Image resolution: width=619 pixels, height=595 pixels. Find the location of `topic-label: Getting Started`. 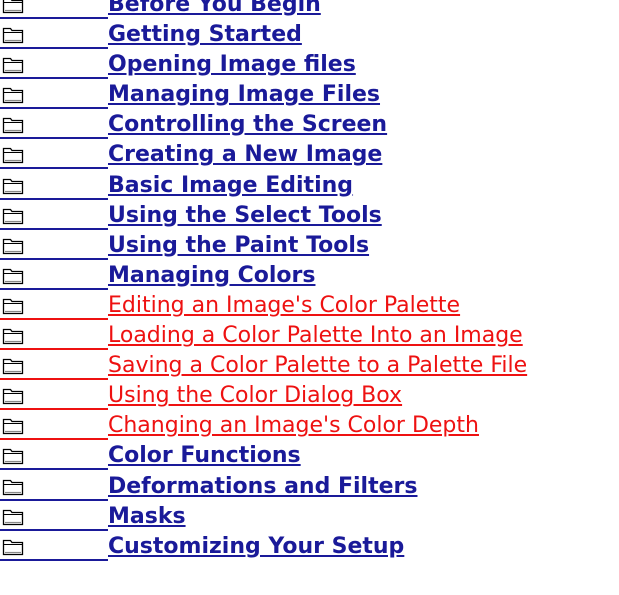

topic-label: Getting Started is located at coordinates (205, 35).